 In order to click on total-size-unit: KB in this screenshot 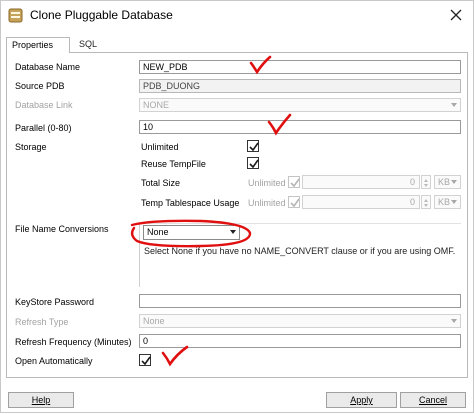, I will do `click(444, 182)`.